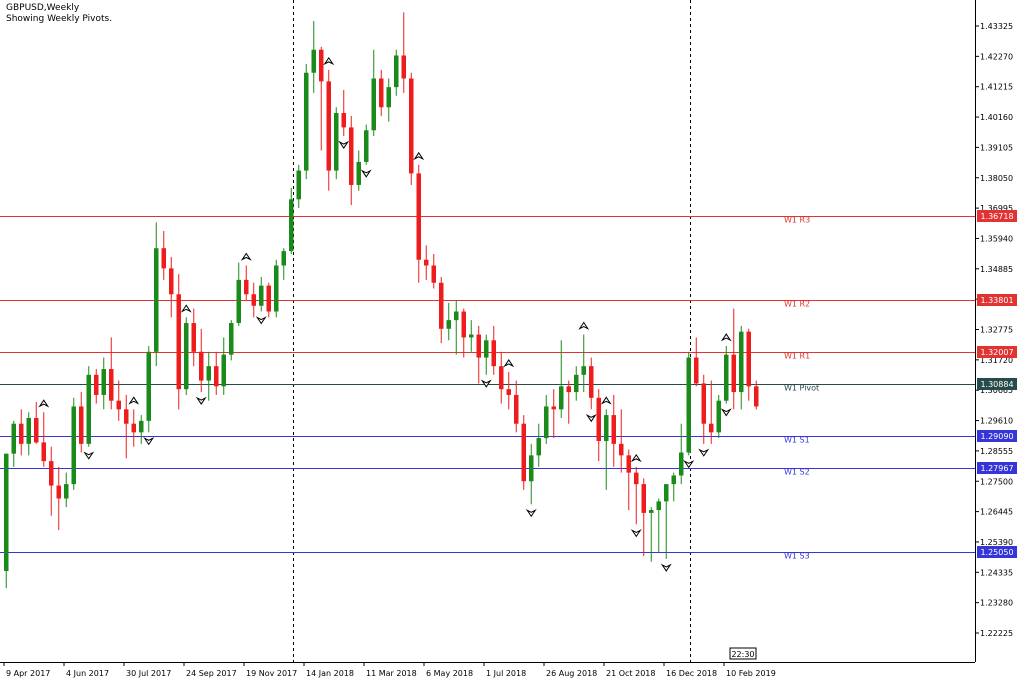  What do you see at coordinates (330, 673) in the screenshot?
I see `time-tick-label: 14 Jan 2018` at bounding box center [330, 673].